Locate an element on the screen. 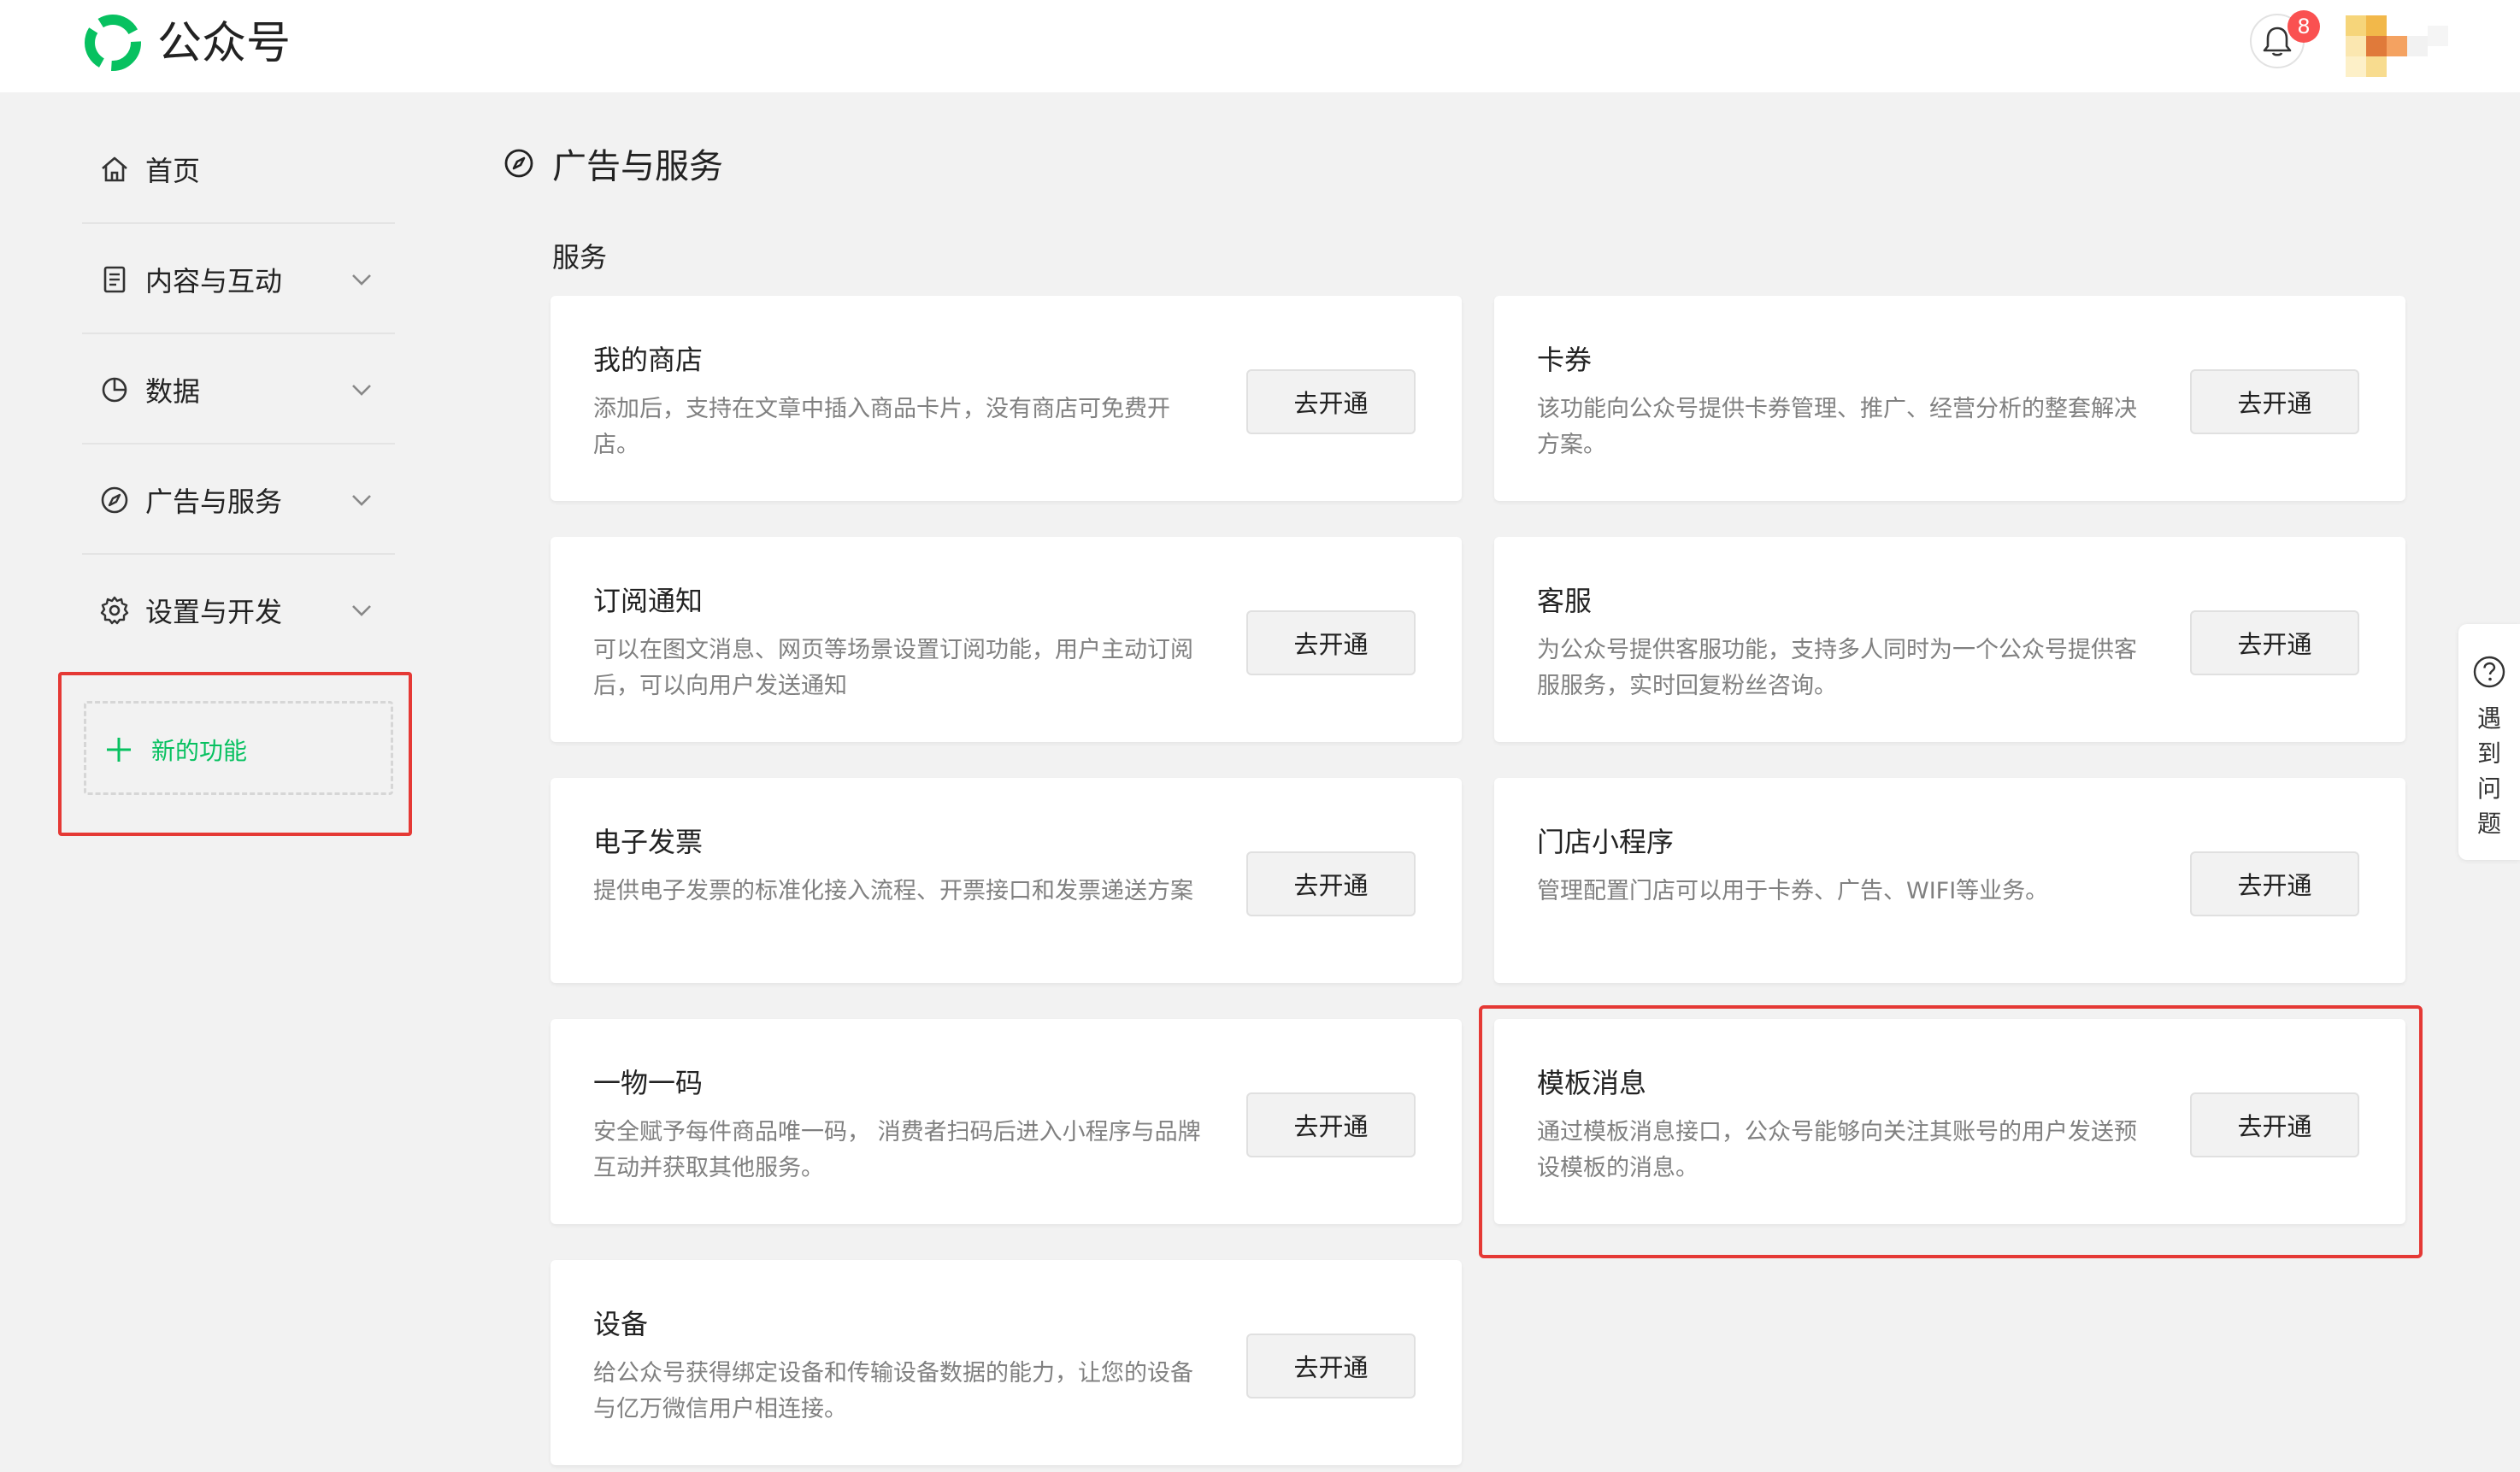  card-title: 客服 is located at coordinates (1565, 601).